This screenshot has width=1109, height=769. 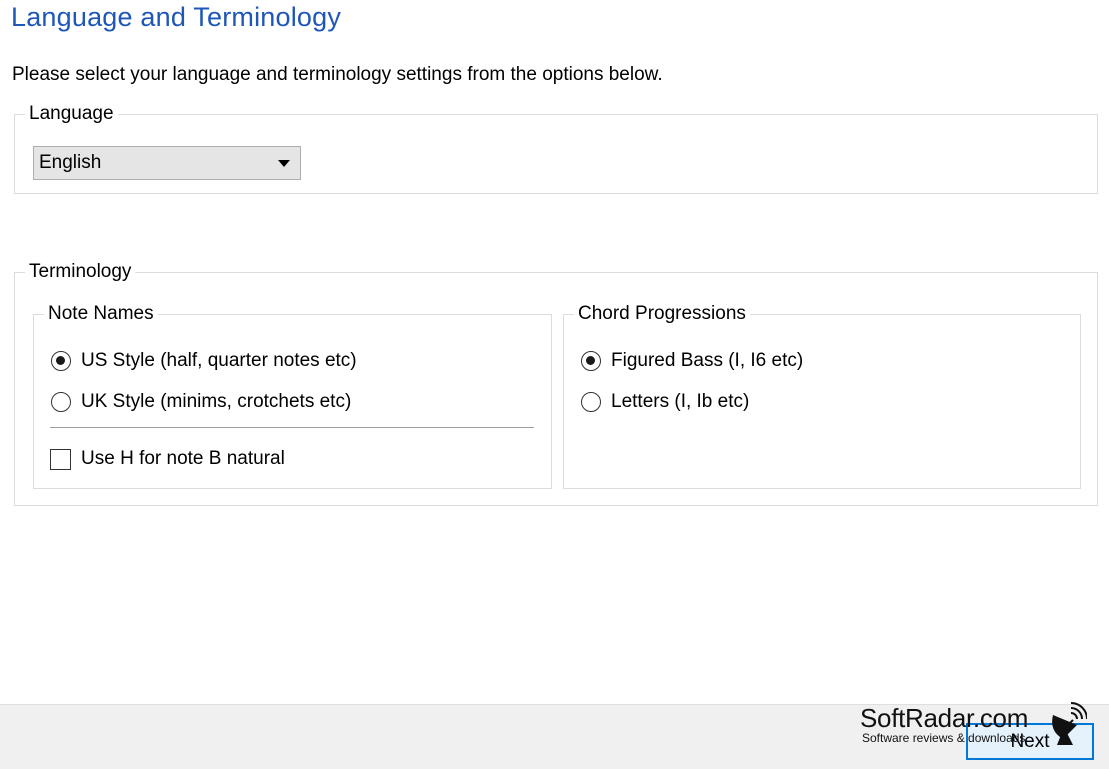 I want to click on note-names-legend: Note Names, so click(x=101, y=314).